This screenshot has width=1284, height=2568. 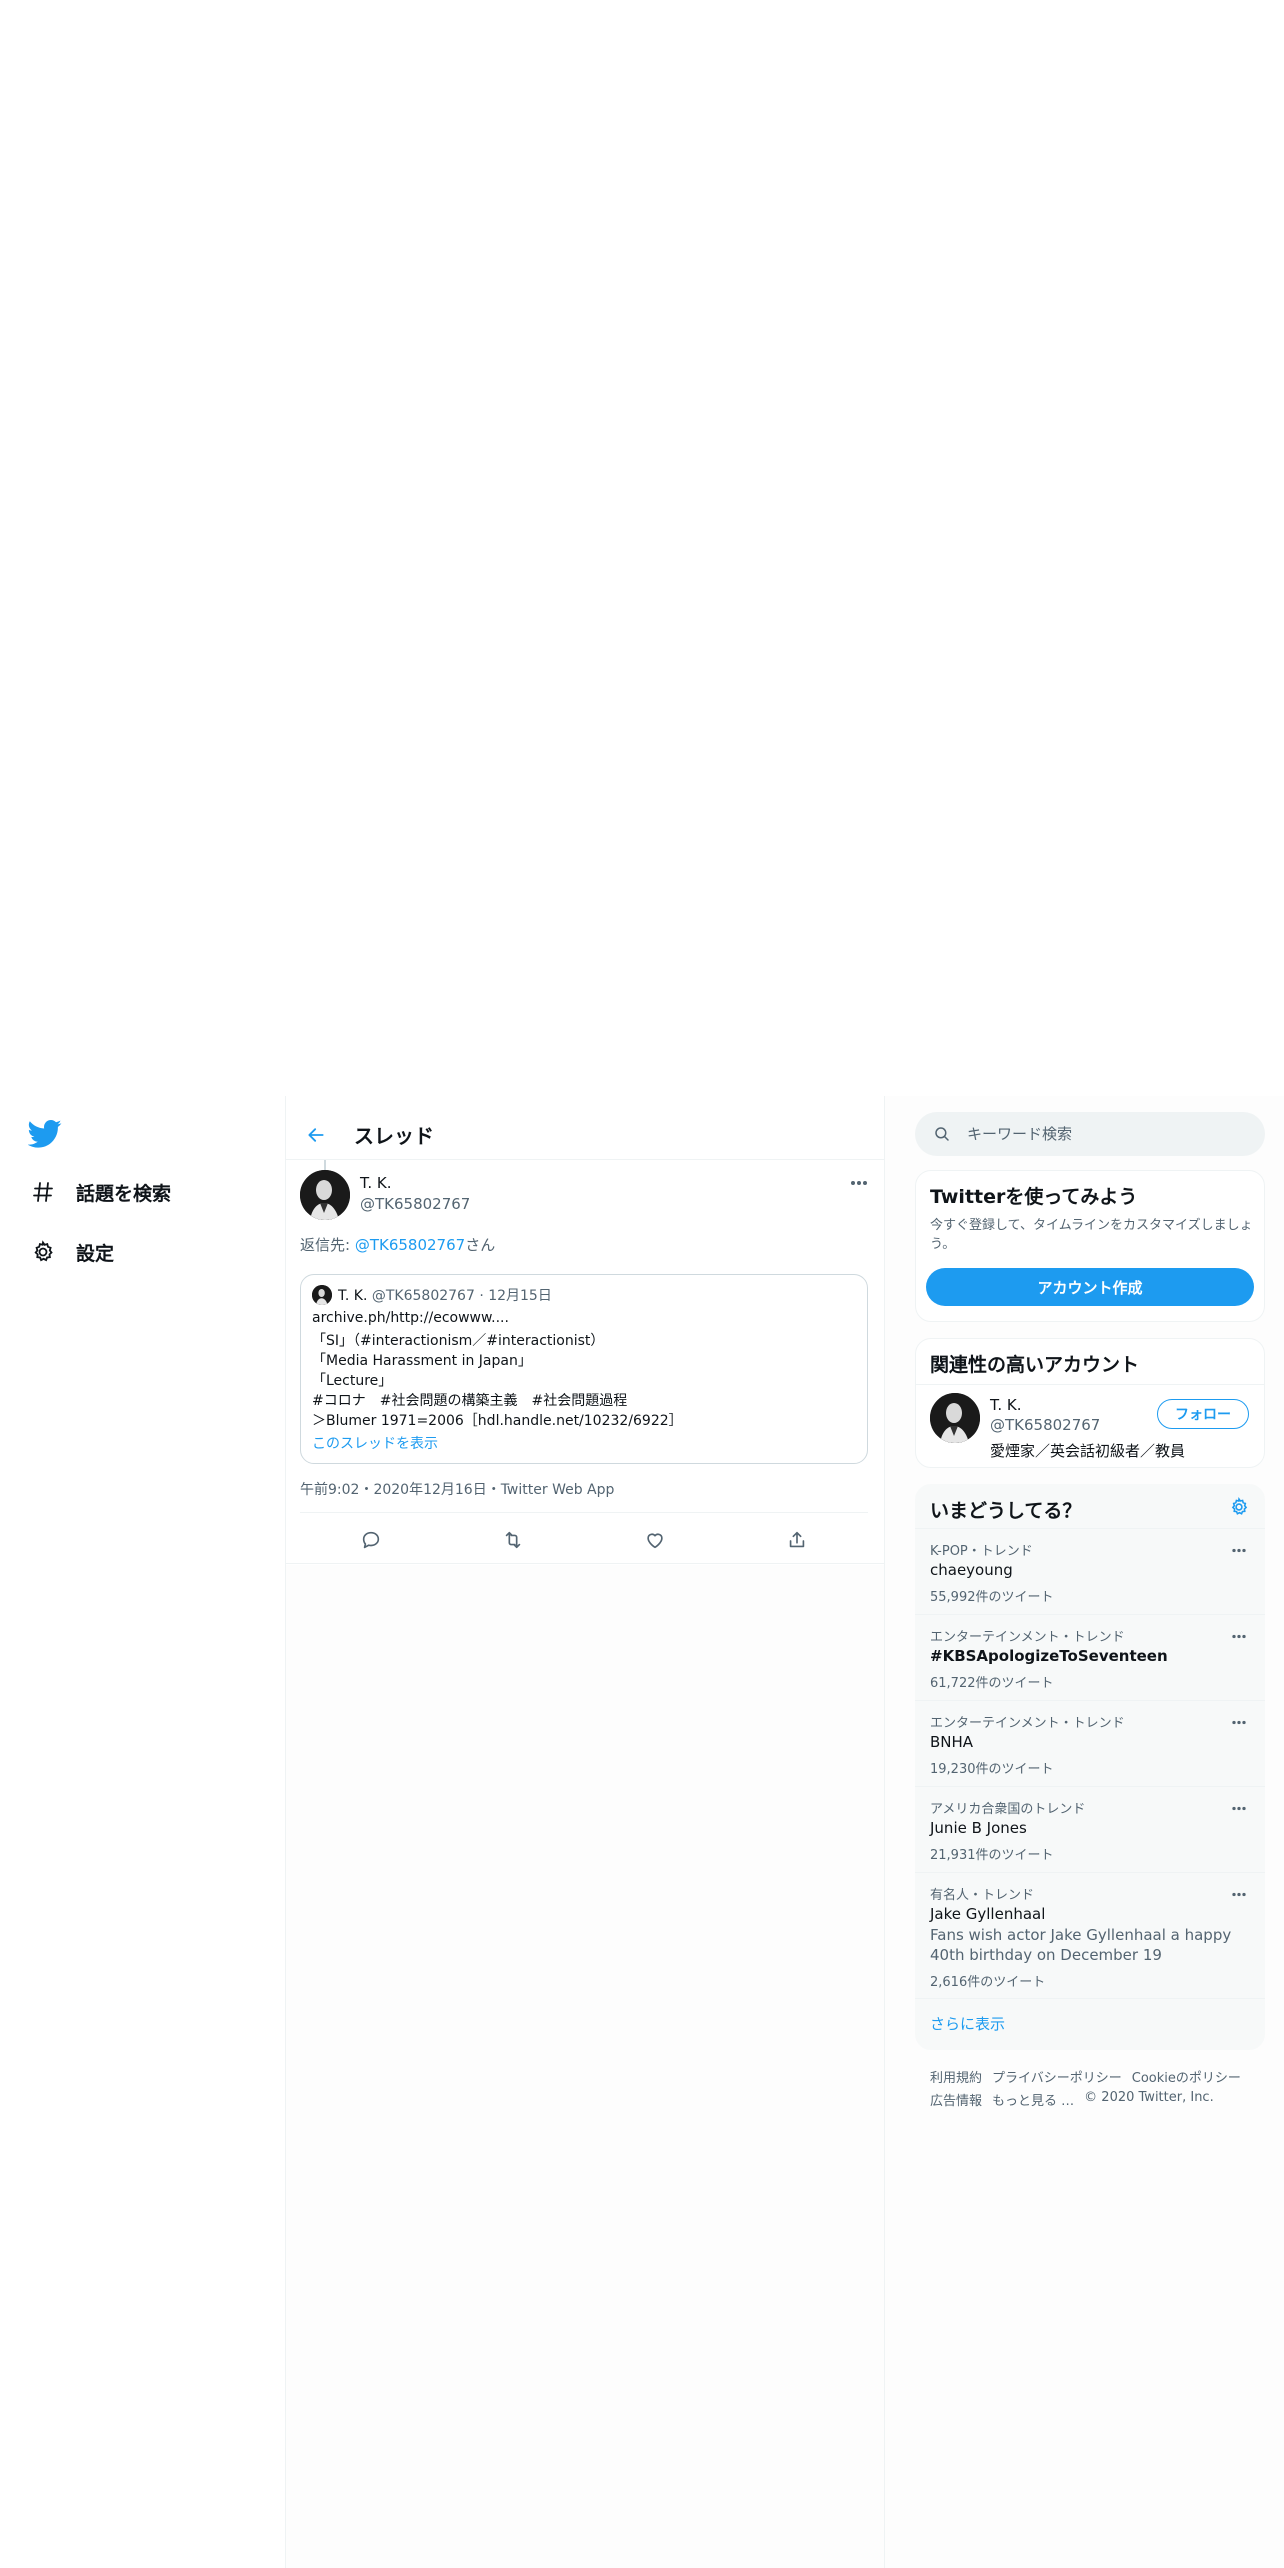 I want to click on nav-settings: 設定, so click(x=71, y=1252).